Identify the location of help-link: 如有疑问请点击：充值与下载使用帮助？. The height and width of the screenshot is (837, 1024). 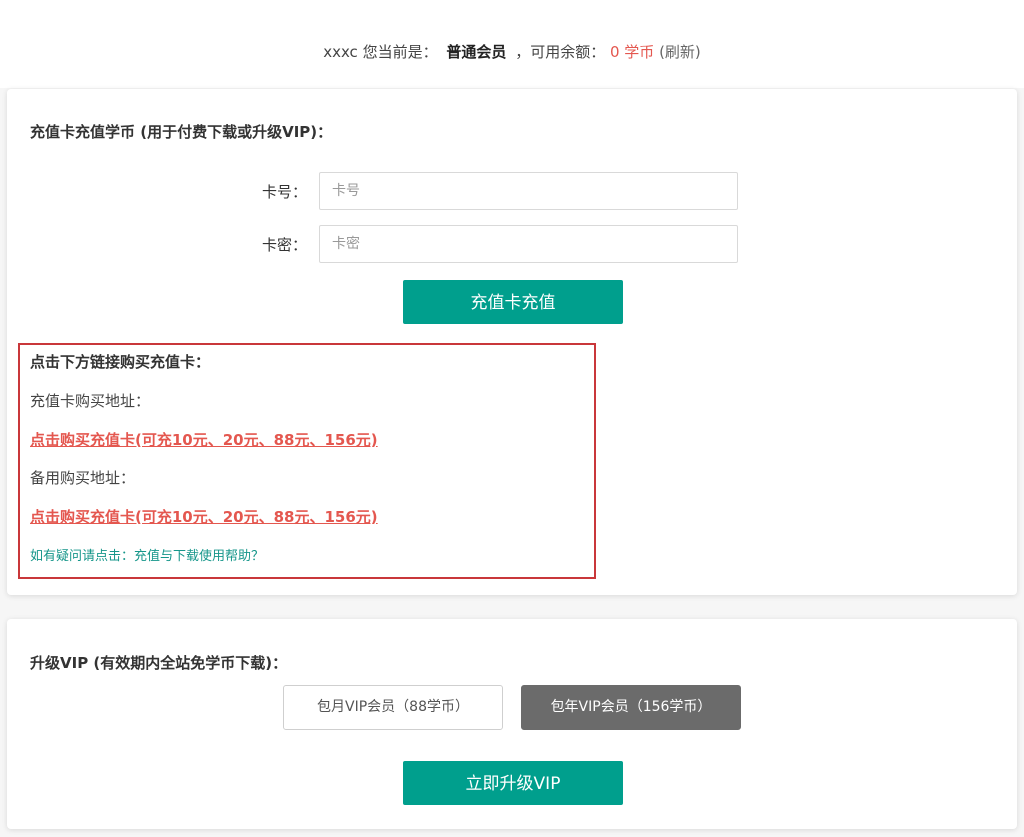
(147, 554).